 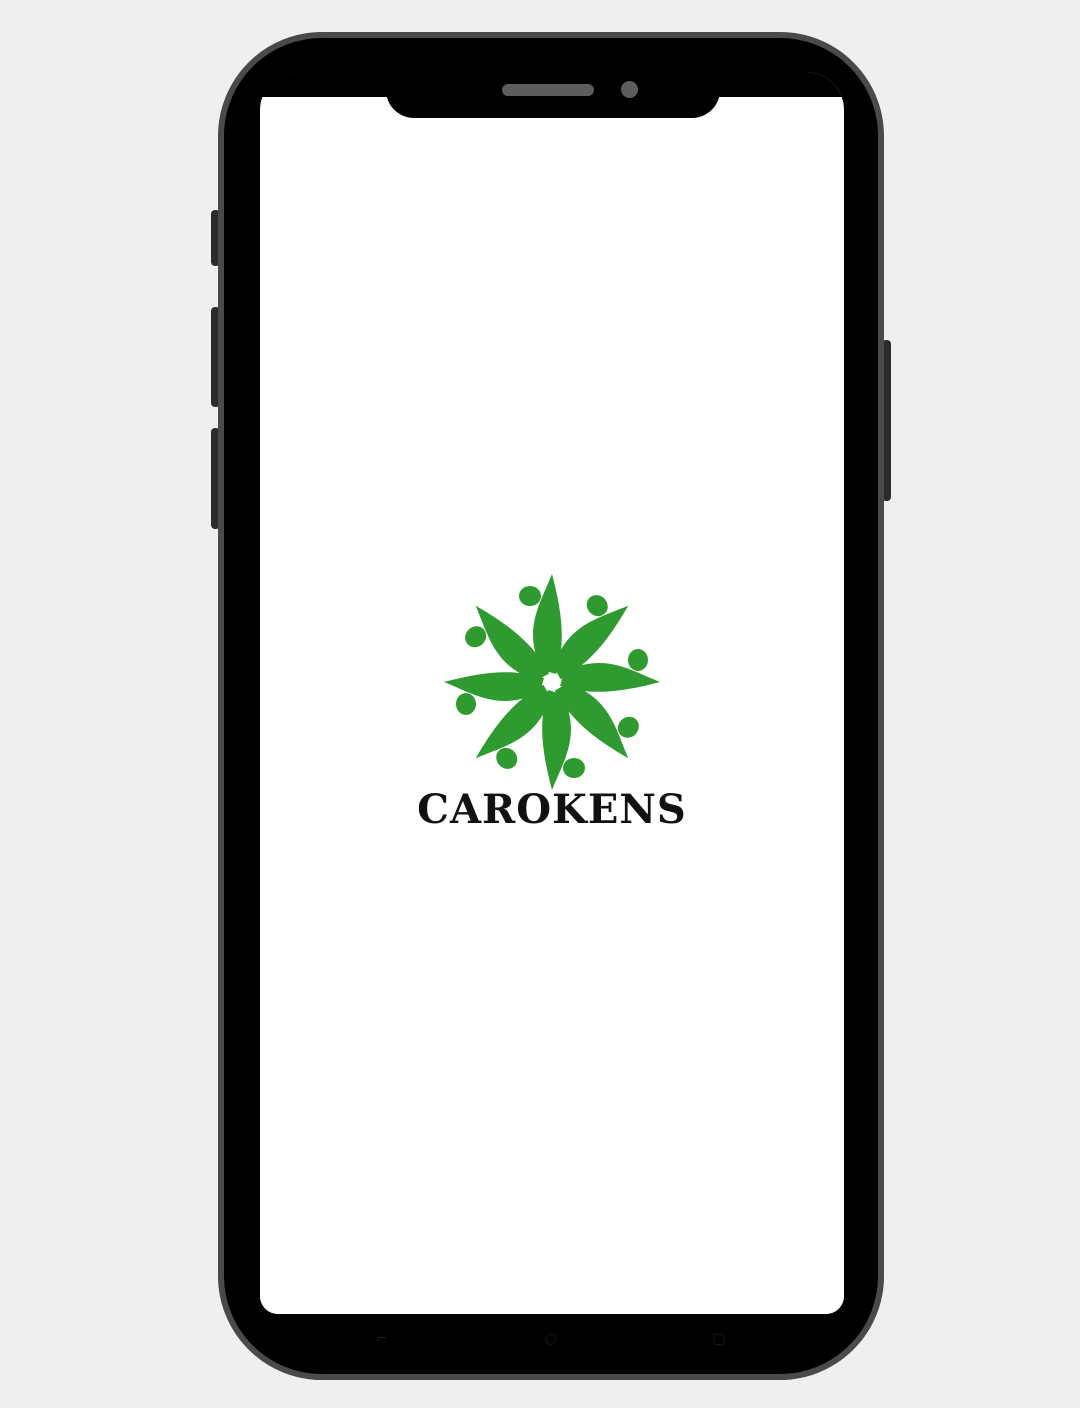 I want to click on speaker-grille, so click(x=548, y=90).